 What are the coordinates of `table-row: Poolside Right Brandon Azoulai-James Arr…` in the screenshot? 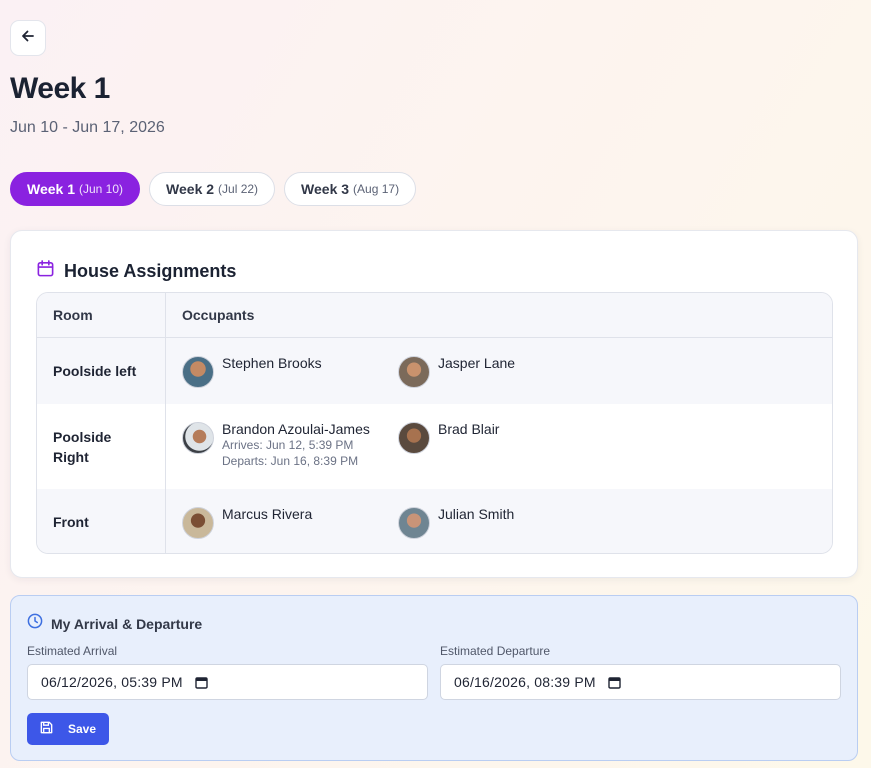 It's located at (434, 446).